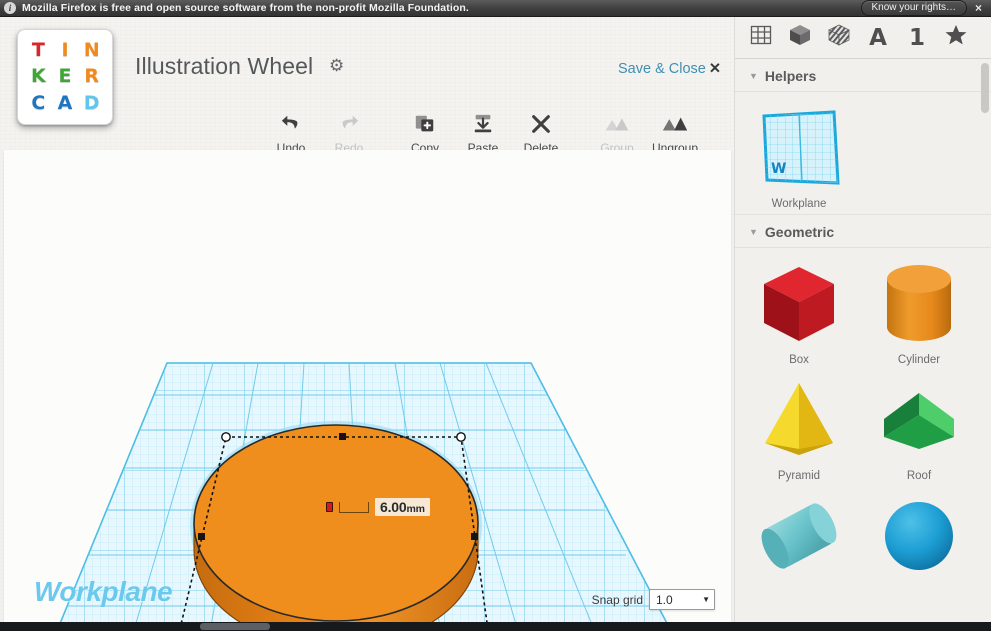 This screenshot has height=631, width=991. I want to click on solid-cube-tab, so click(800, 38).